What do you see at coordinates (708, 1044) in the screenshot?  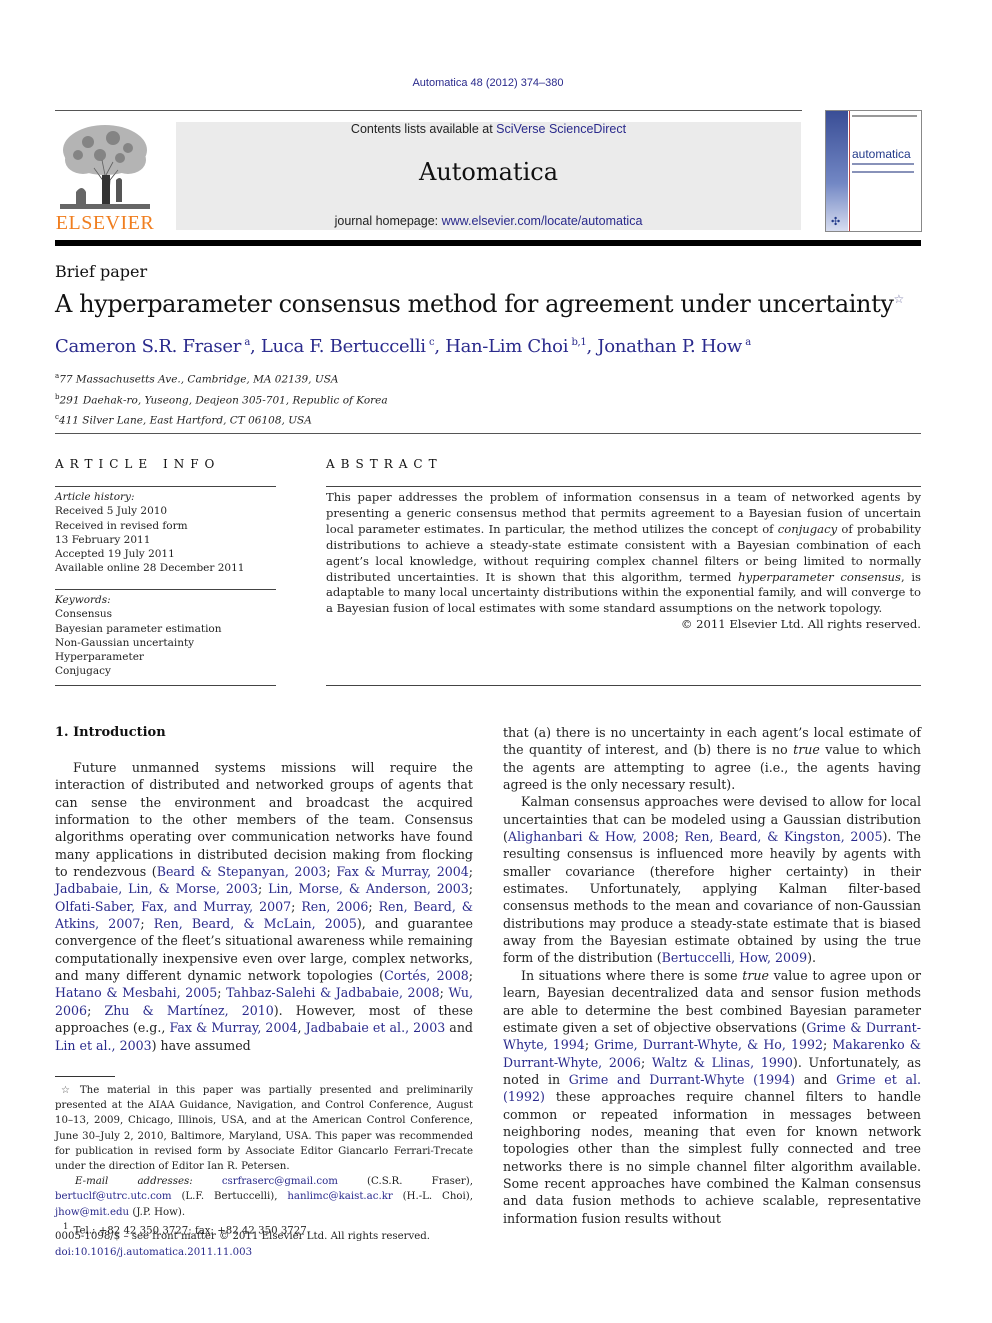 I see `citation-link: Grime, Durrant-Whyte, & Ho, 1992` at bounding box center [708, 1044].